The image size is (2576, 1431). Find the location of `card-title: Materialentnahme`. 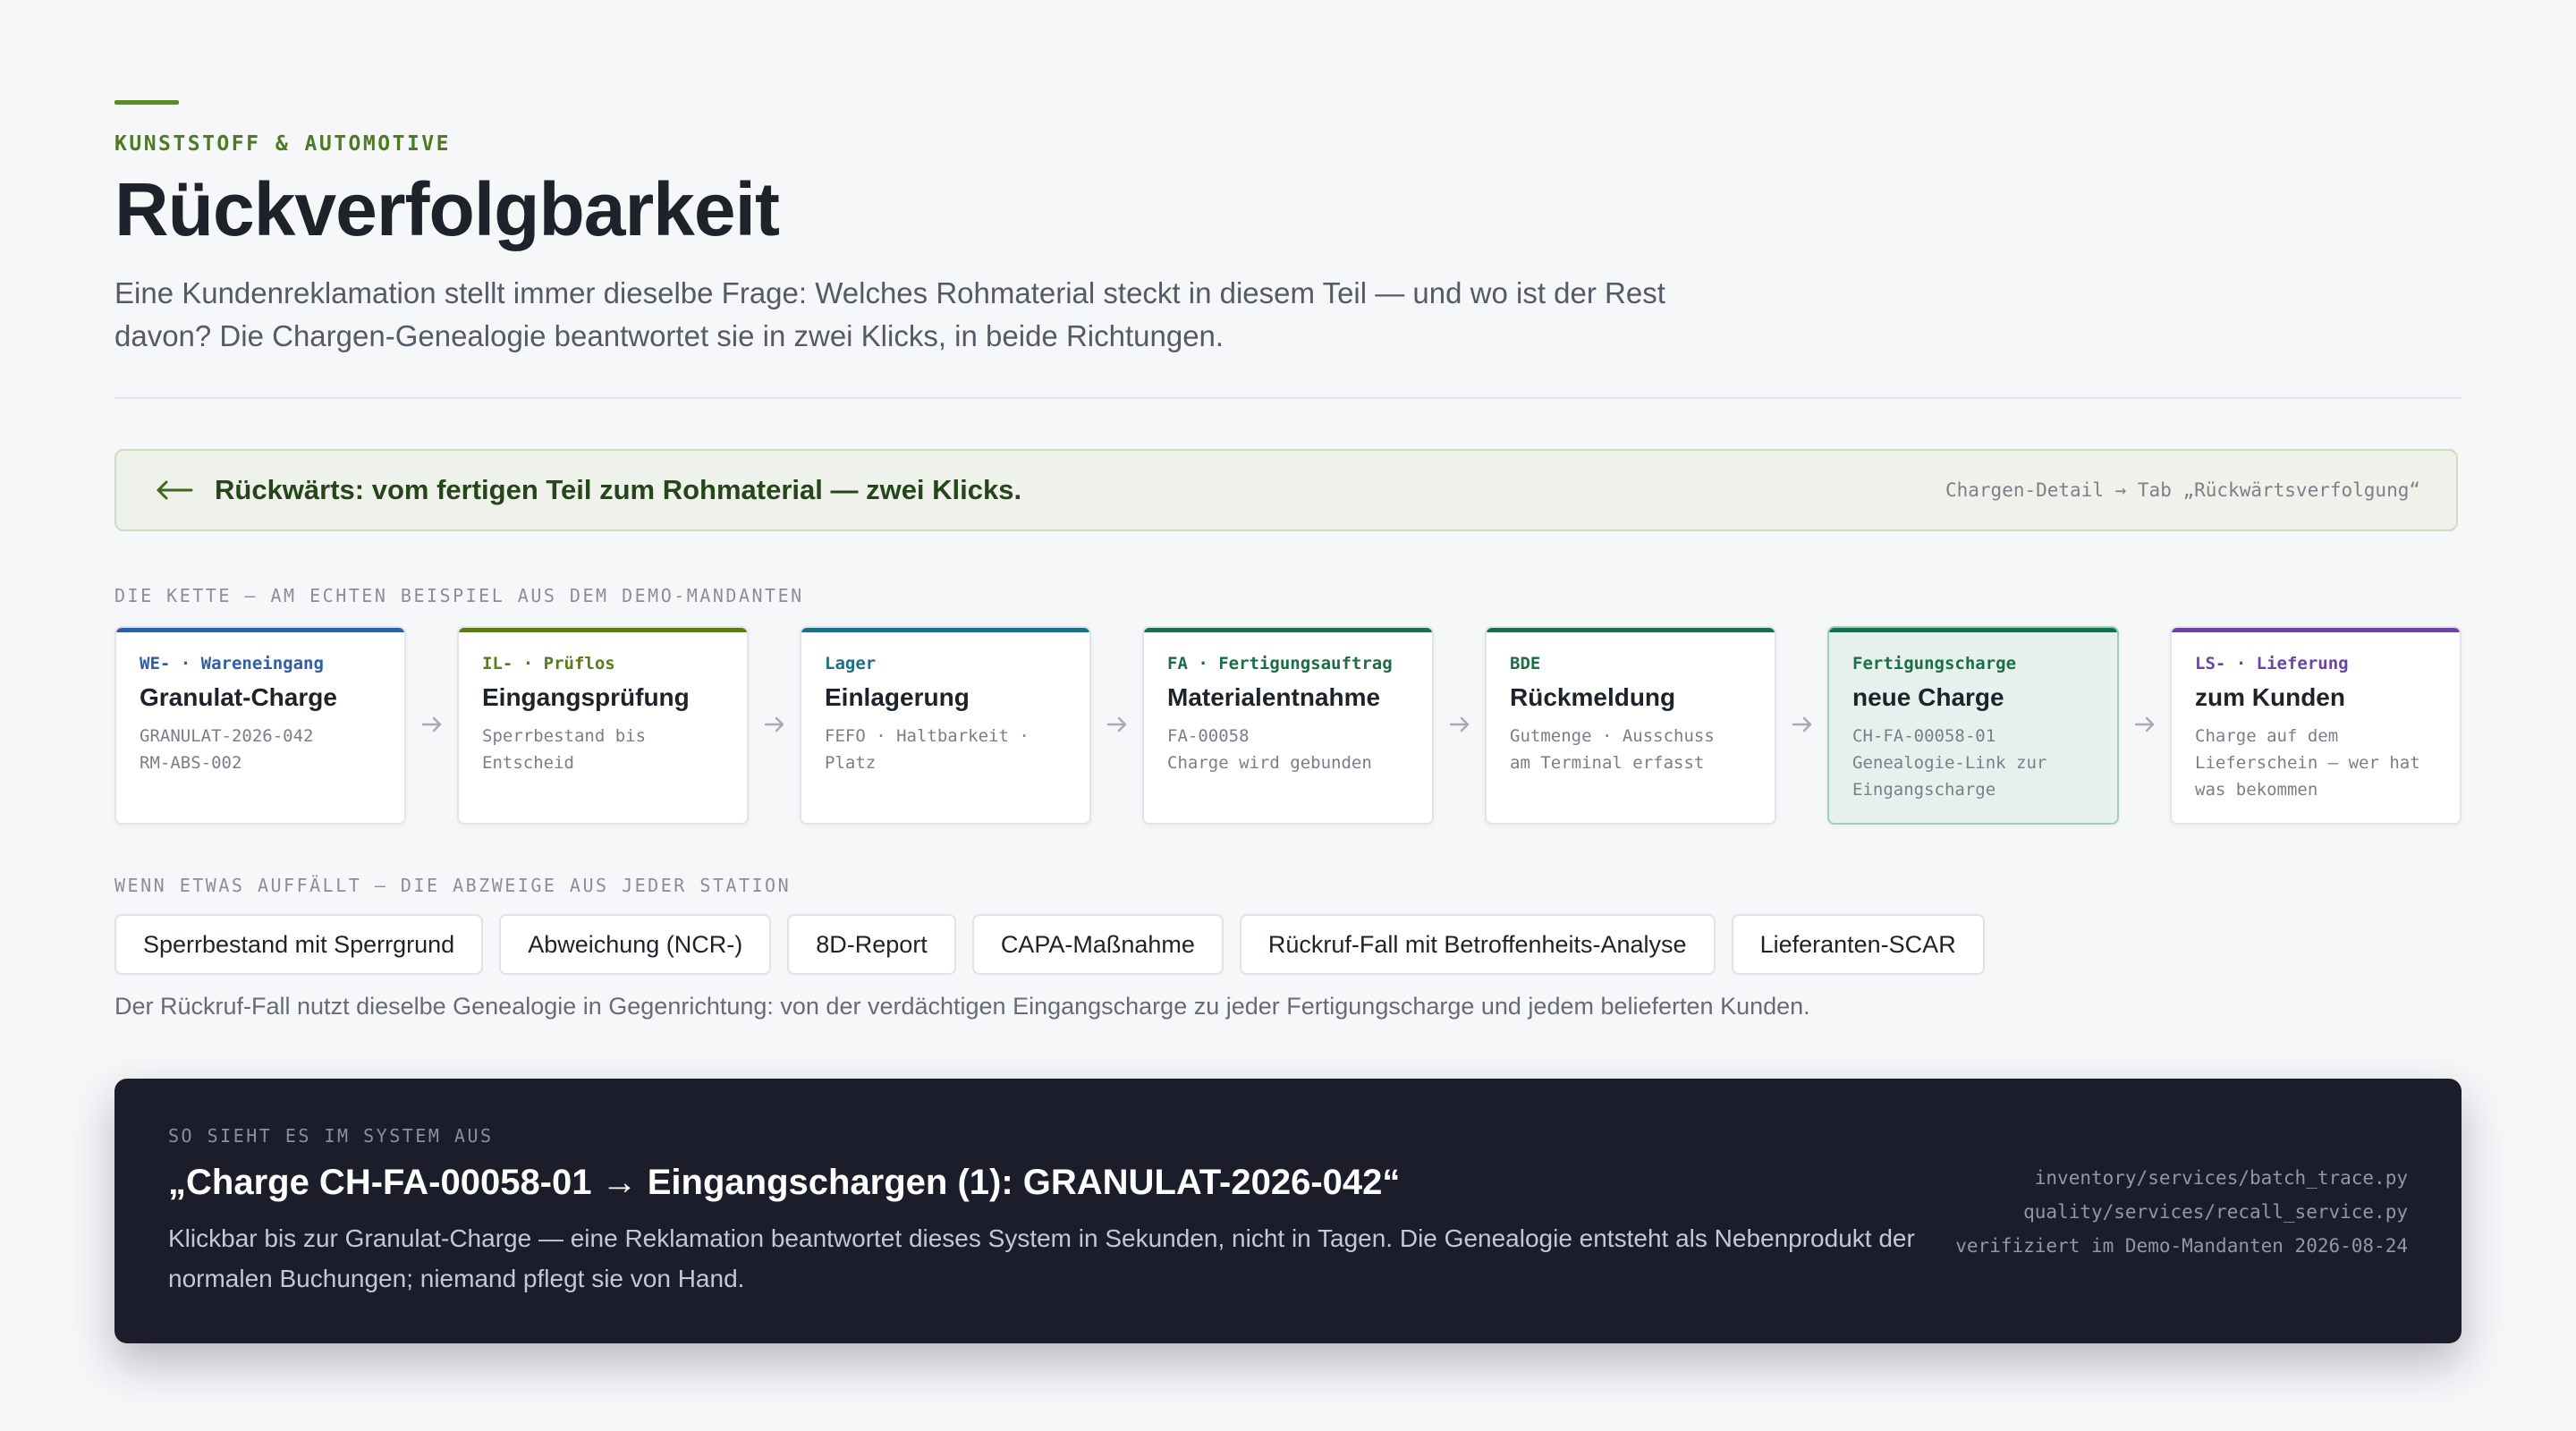

card-title: Materialentnahme is located at coordinates (1274, 697).